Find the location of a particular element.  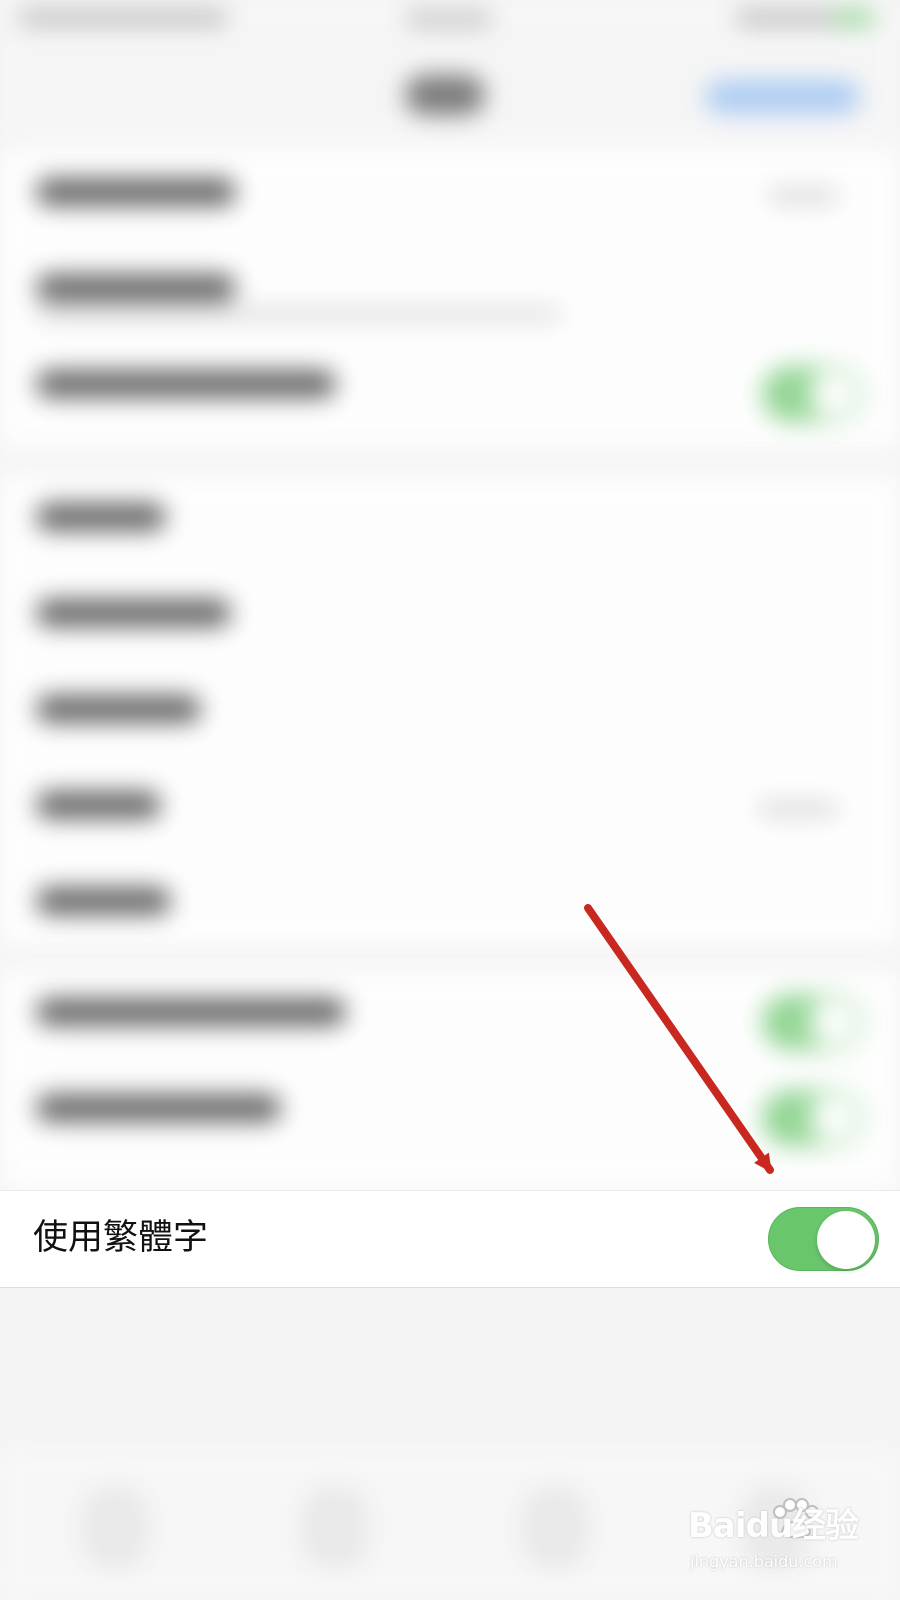

baidu-experience-watermark: Baidu经验 jingyan.baidu.com is located at coordinates (783, 1543).